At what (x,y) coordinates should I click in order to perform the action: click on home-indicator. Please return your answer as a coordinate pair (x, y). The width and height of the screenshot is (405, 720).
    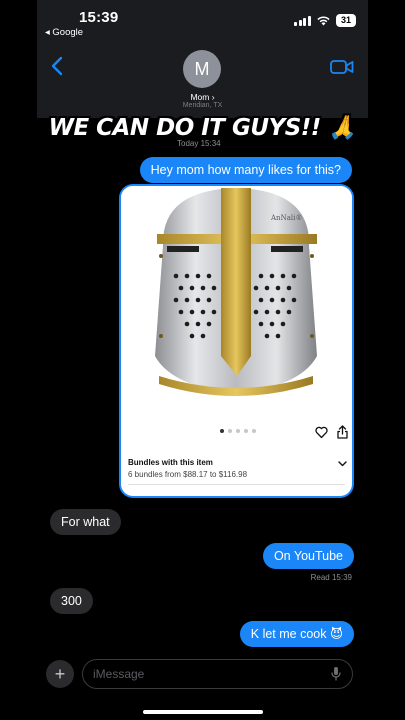
    Looking at the image, I should click on (203, 712).